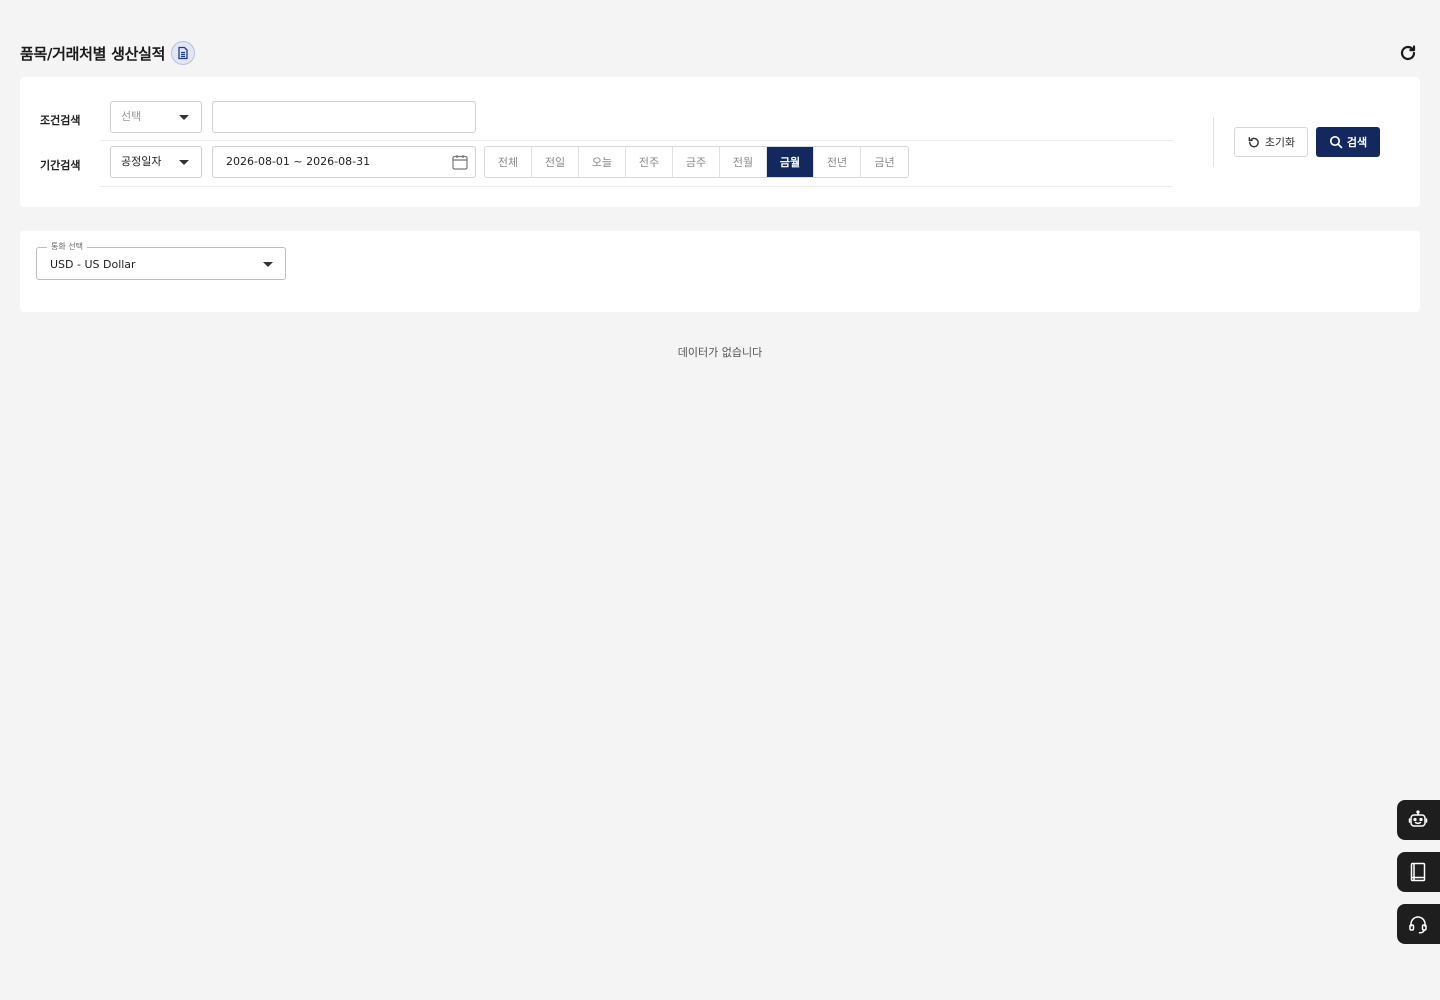 Image resolution: width=1440 pixels, height=1000 pixels. What do you see at coordinates (602, 162) in the screenshot?
I see `period-button-2: 오늘` at bounding box center [602, 162].